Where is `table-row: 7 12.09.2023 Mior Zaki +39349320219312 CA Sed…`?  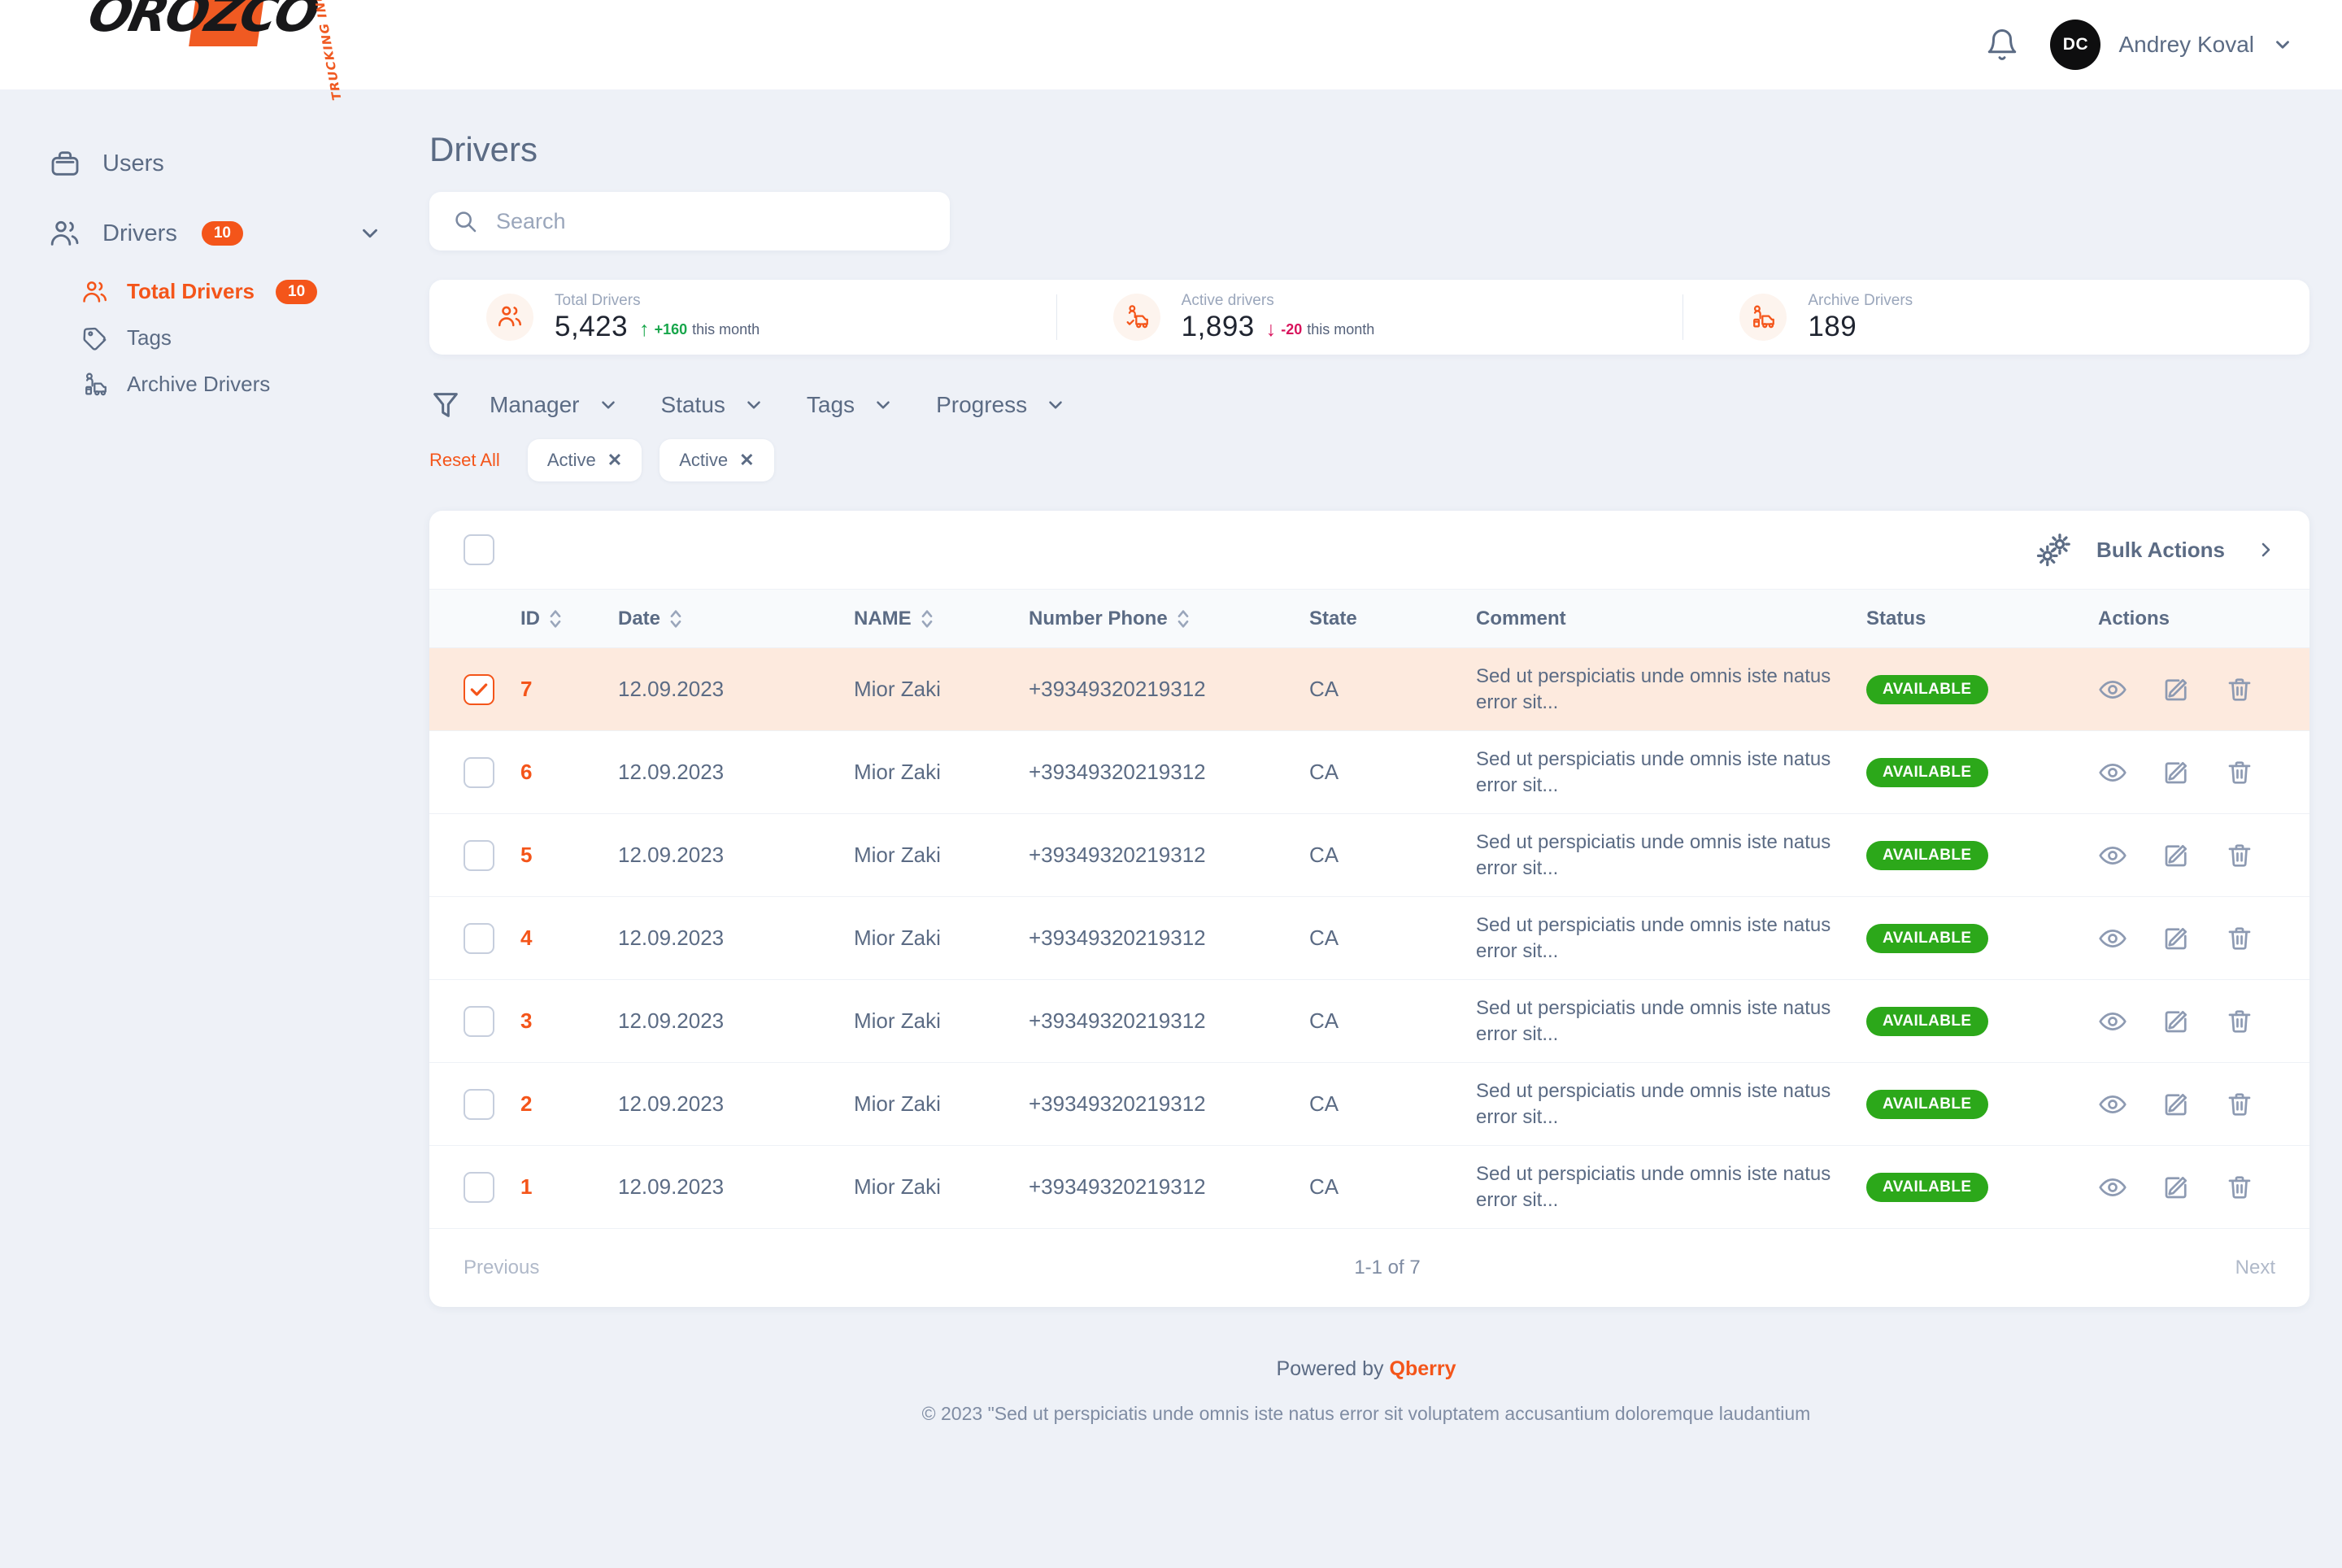
table-row: 7 12.09.2023 Mior Zaki +39349320219312 CA Sed… is located at coordinates (1369, 689).